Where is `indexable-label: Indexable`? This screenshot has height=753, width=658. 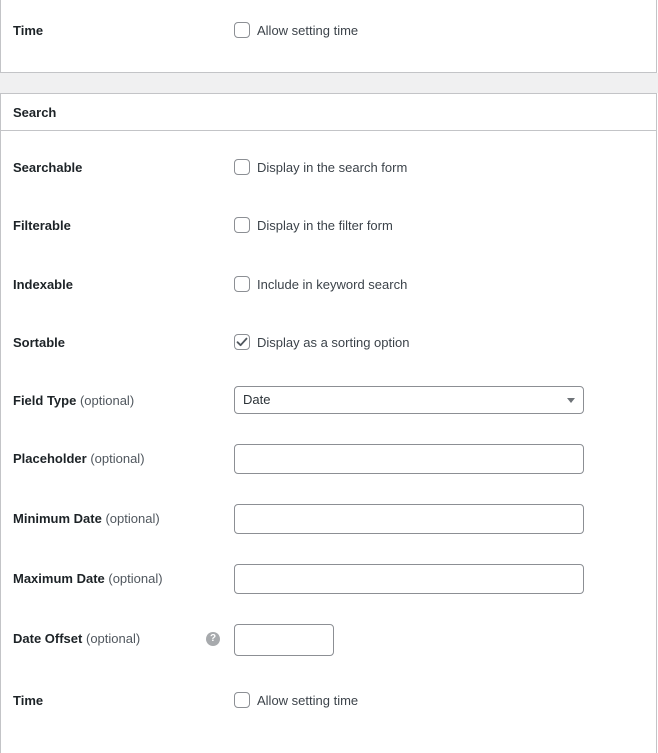
indexable-label: Indexable is located at coordinates (43, 284).